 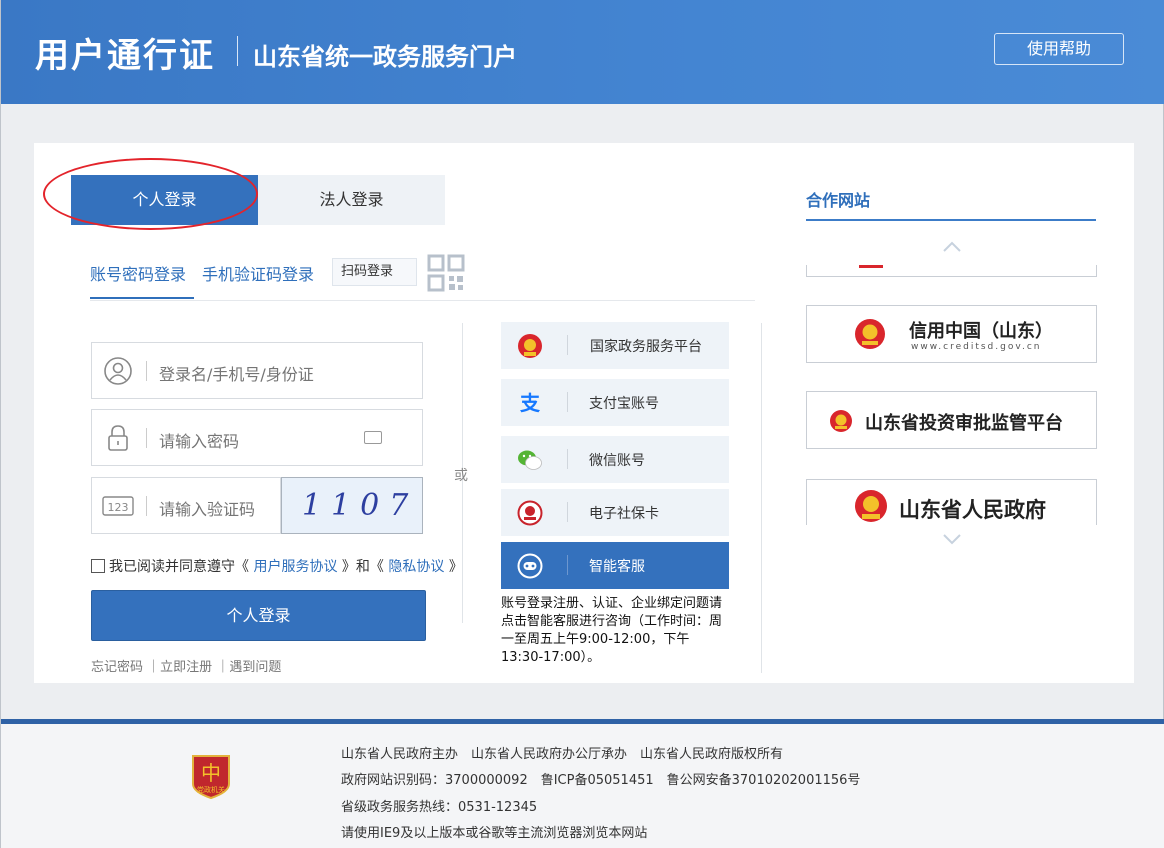 I want to click on alipay-label: 支付宝账号, so click(x=624, y=404).